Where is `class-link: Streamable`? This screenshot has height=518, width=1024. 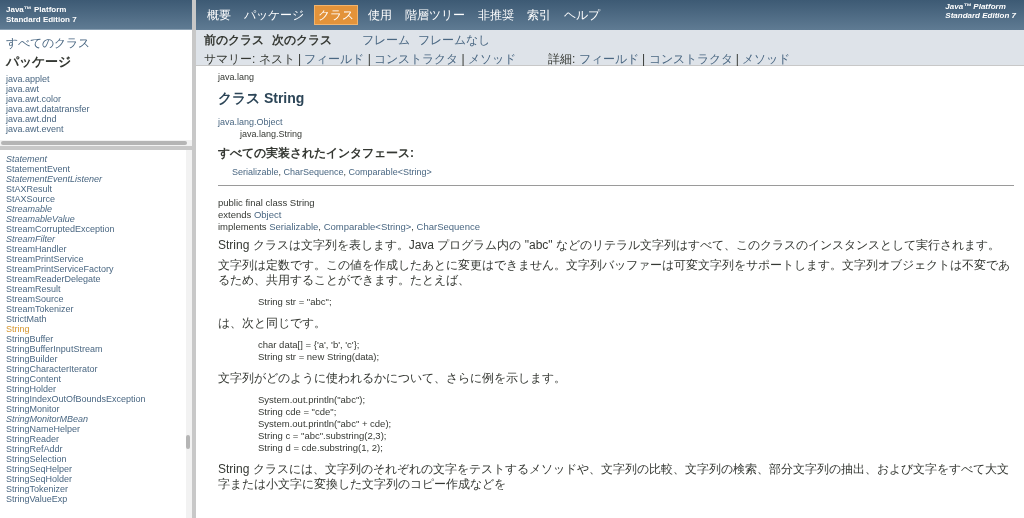 class-link: Streamable is located at coordinates (29, 209).